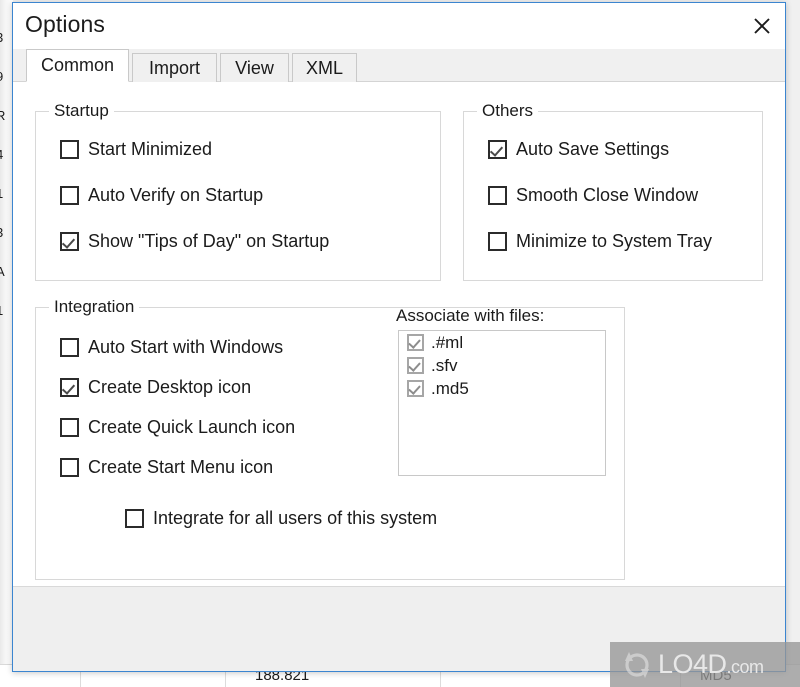 The width and height of the screenshot is (800, 687). I want to click on checkbox-start-minimized: Start Minimized, so click(136, 149).